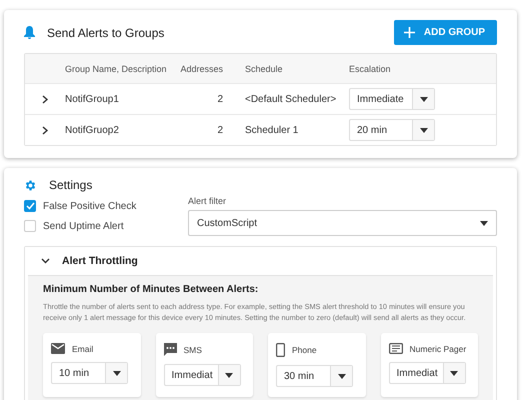 The width and height of the screenshot is (525, 400). What do you see at coordinates (30, 185) in the screenshot?
I see `gear-icon` at bounding box center [30, 185].